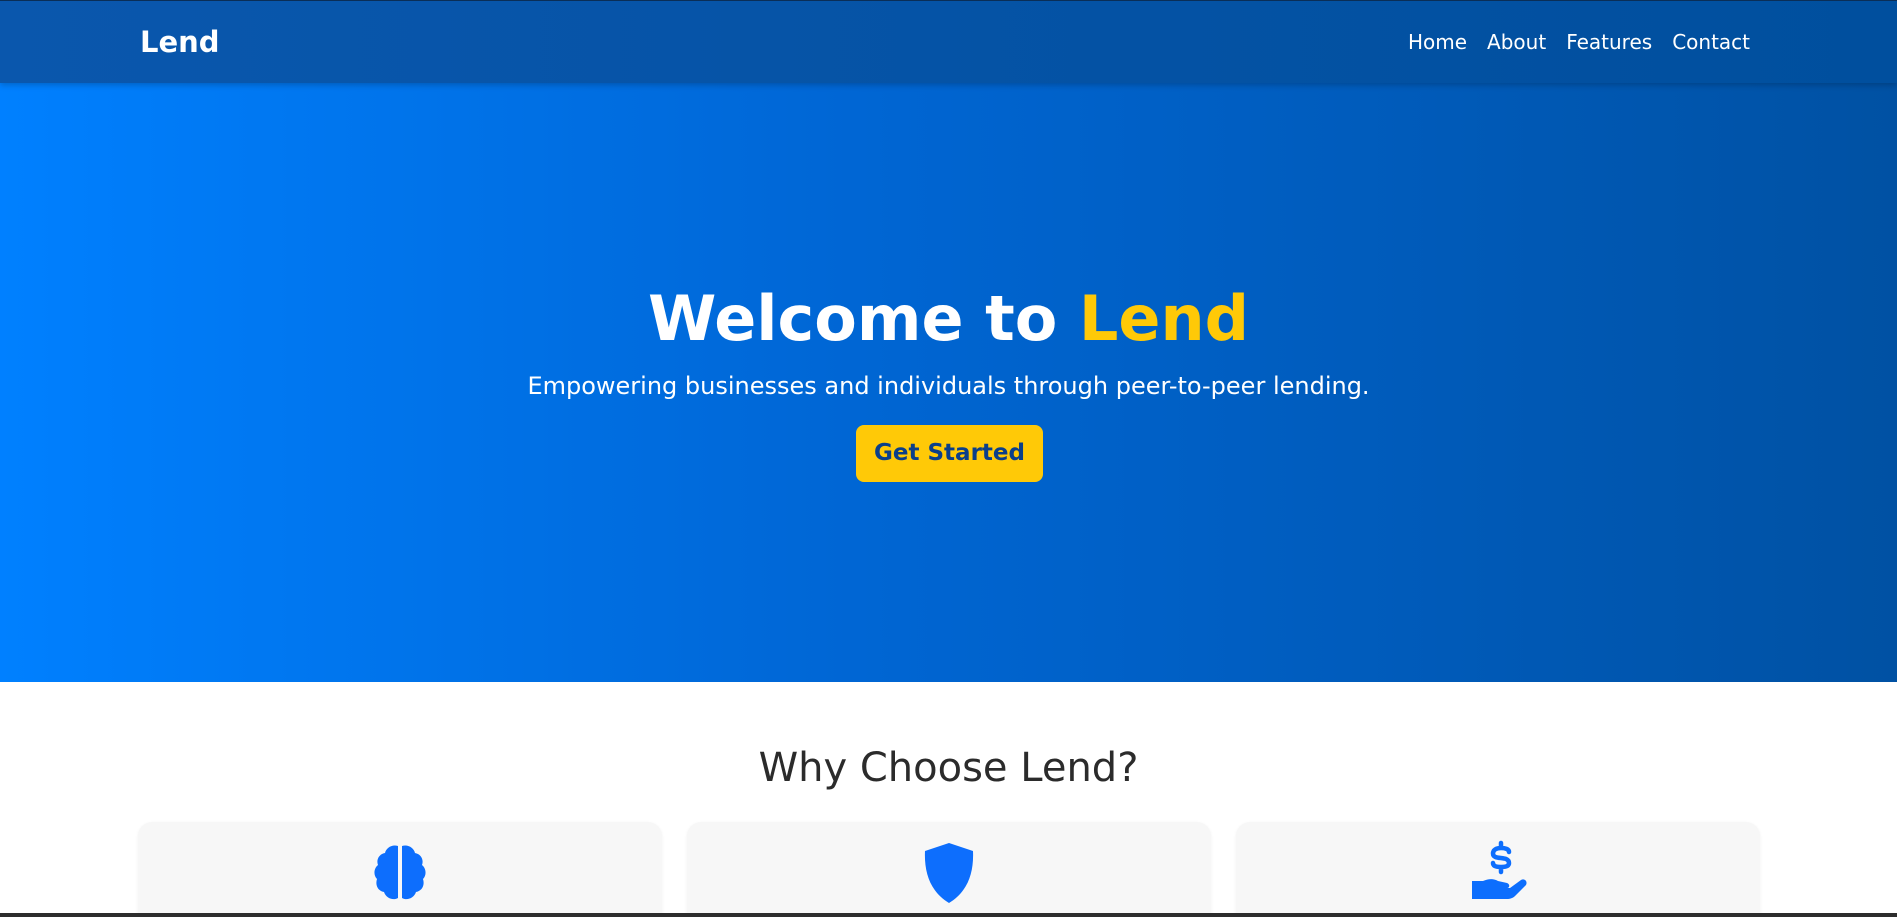 The width and height of the screenshot is (1897, 917). I want to click on features-title: Why Choose Lend?, so click(948, 768).